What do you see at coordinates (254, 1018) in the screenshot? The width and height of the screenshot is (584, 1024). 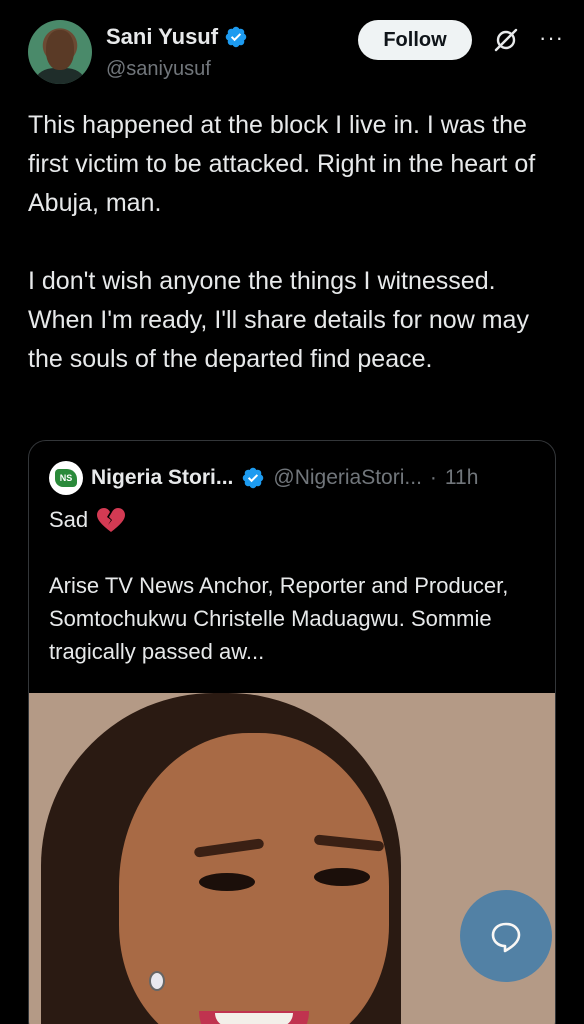 I see `photo-teeth` at bounding box center [254, 1018].